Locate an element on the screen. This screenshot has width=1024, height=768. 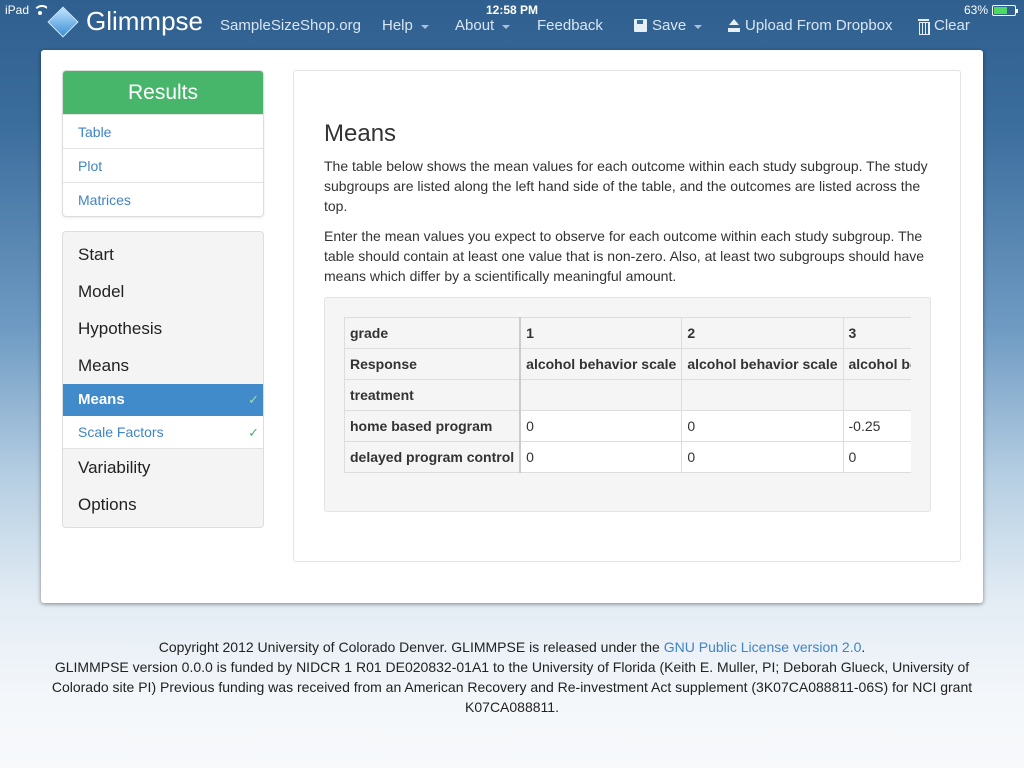
nav-feedback-label: Feedback is located at coordinates (570, 25).